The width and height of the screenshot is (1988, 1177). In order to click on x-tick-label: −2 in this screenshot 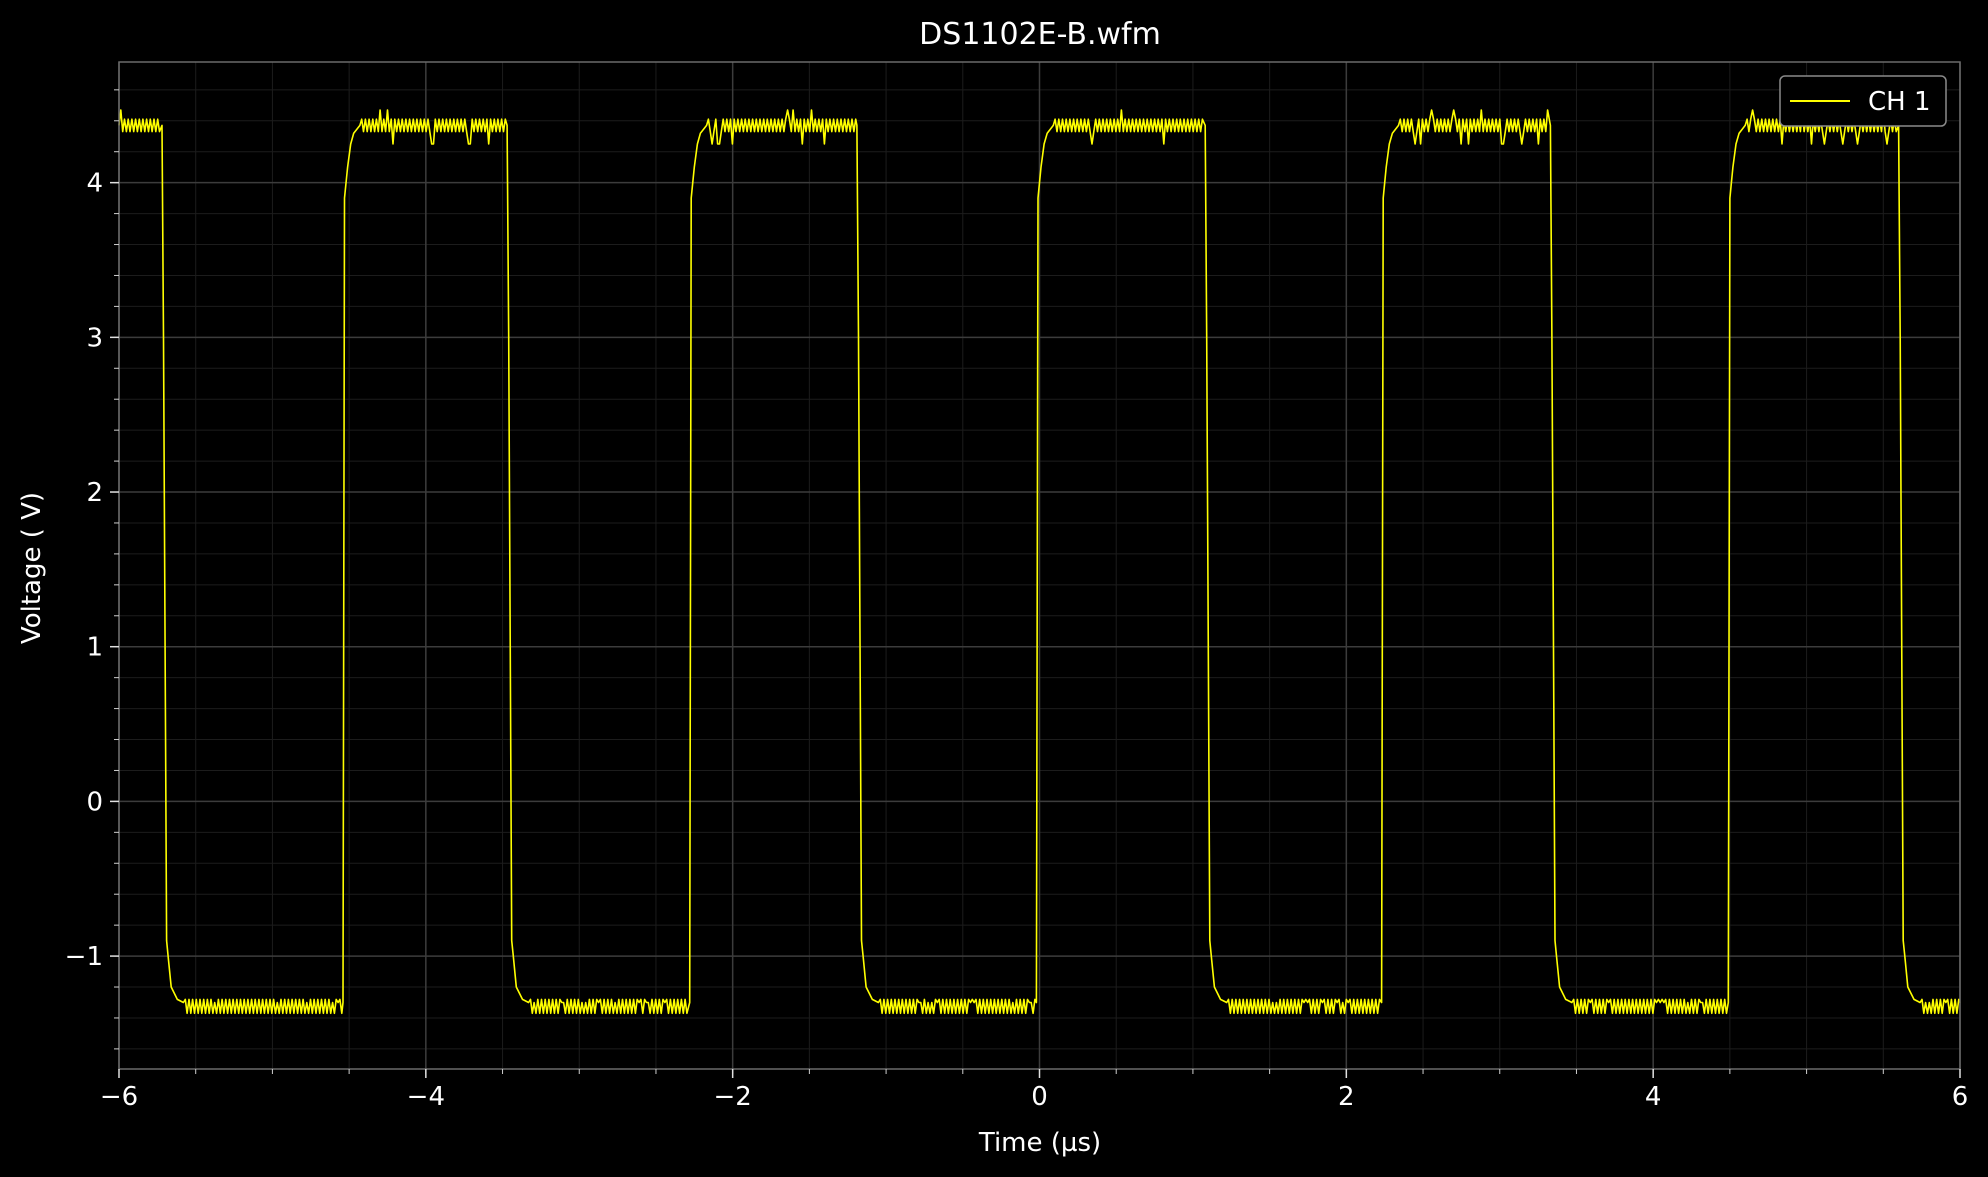, I will do `click(733, 1097)`.